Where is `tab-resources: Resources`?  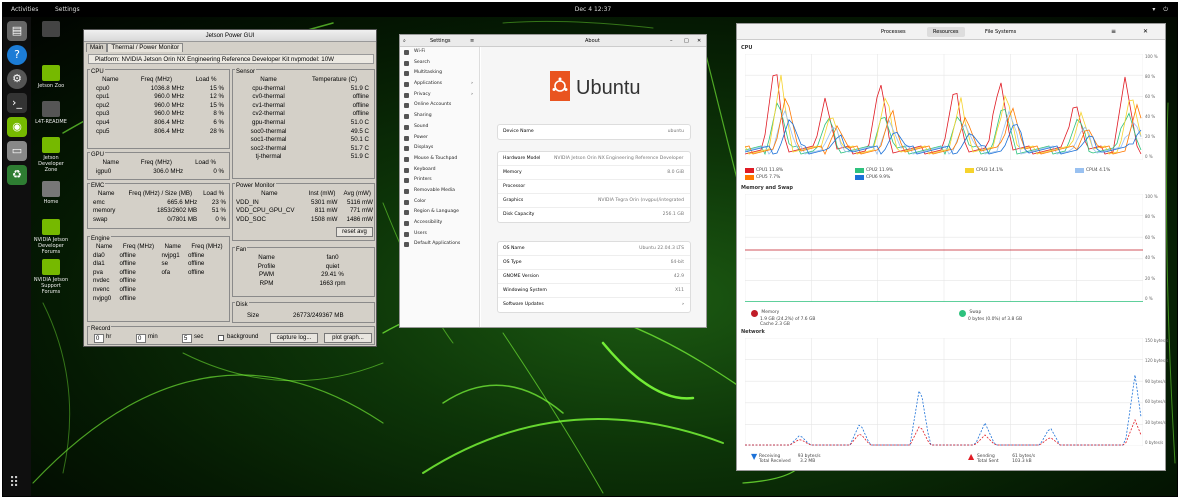
tab-resources: Resources is located at coordinates (946, 32).